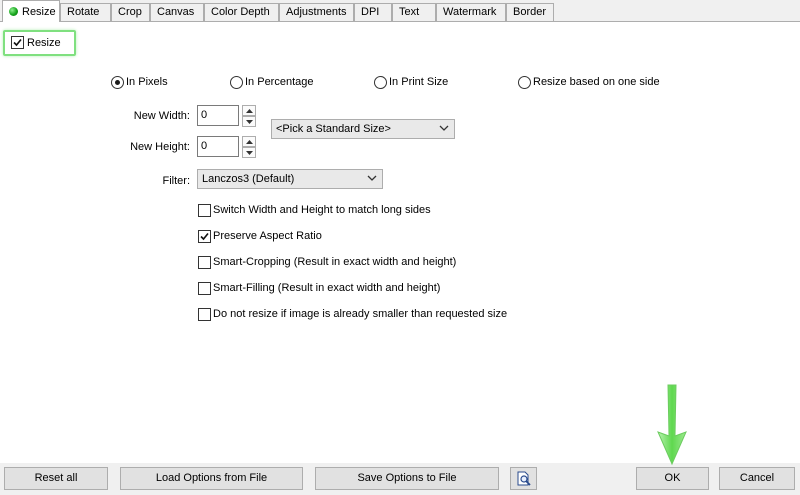 The height and width of the screenshot is (495, 800). I want to click on tab-adjustments: Adjustments, so click(316, 12).